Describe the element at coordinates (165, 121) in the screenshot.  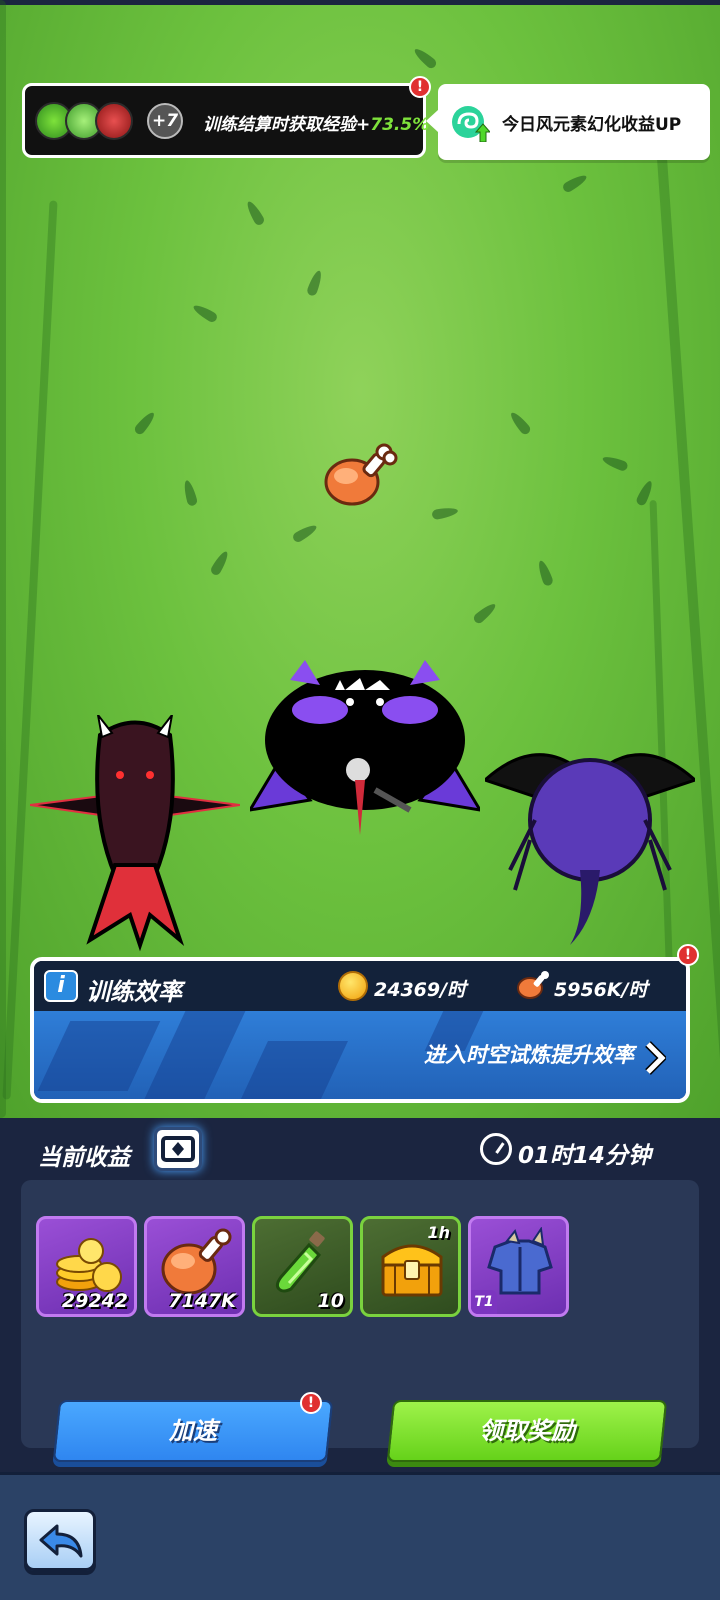
I see `team-extra-count: +7` at that location.